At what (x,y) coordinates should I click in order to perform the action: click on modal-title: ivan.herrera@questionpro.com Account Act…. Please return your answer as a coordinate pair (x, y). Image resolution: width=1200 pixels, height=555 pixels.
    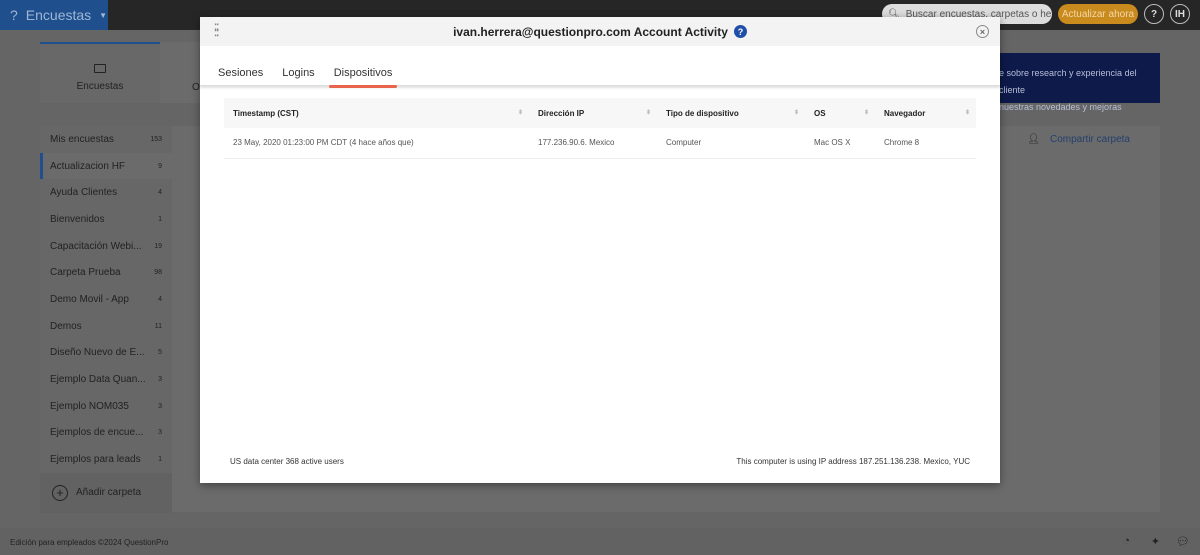
    Looking at the image, I should click on (590, 31).